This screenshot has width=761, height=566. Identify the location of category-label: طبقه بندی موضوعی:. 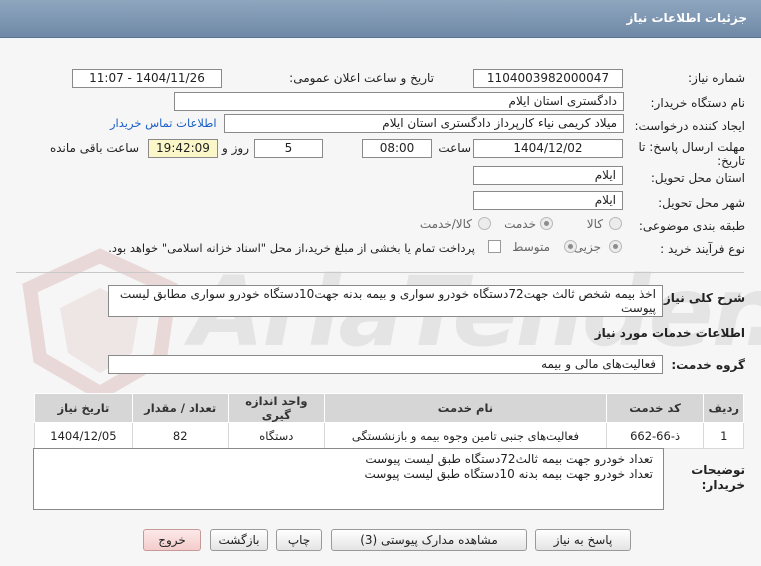
(691, 226).